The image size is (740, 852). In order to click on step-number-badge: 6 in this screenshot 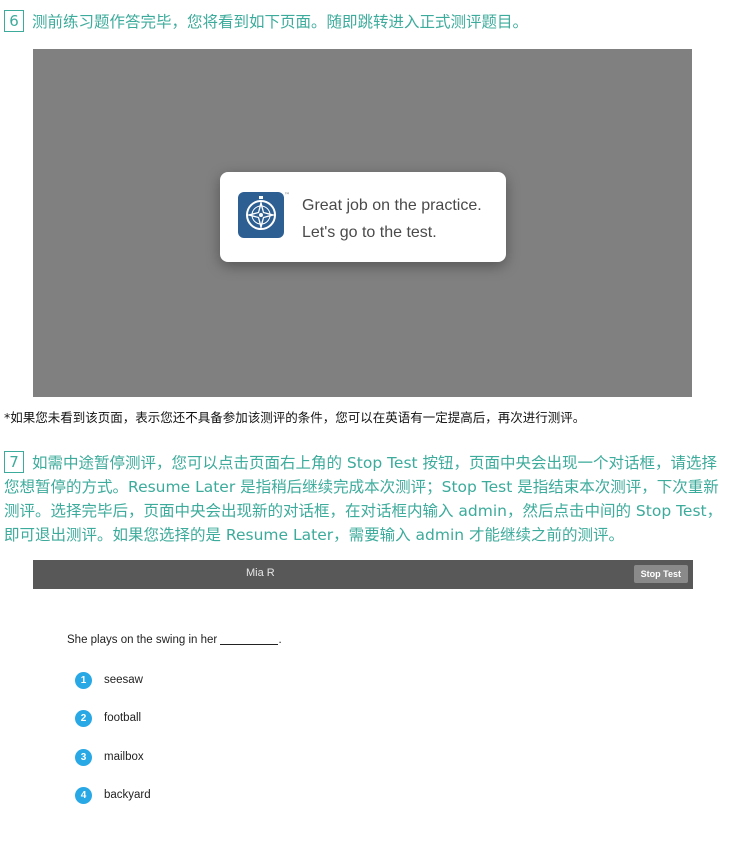, I will do `click(14, 21)`.